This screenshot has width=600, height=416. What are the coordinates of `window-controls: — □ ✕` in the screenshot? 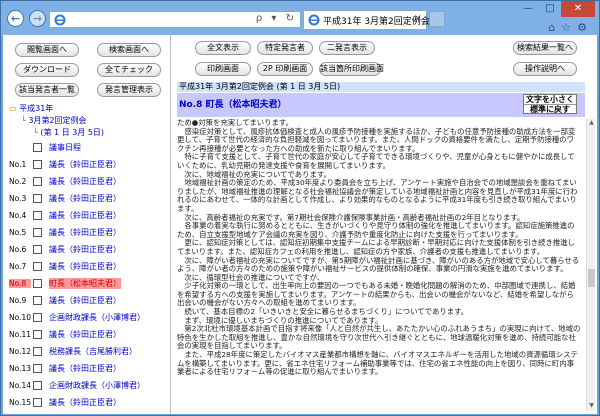 It's located at (556, 10).